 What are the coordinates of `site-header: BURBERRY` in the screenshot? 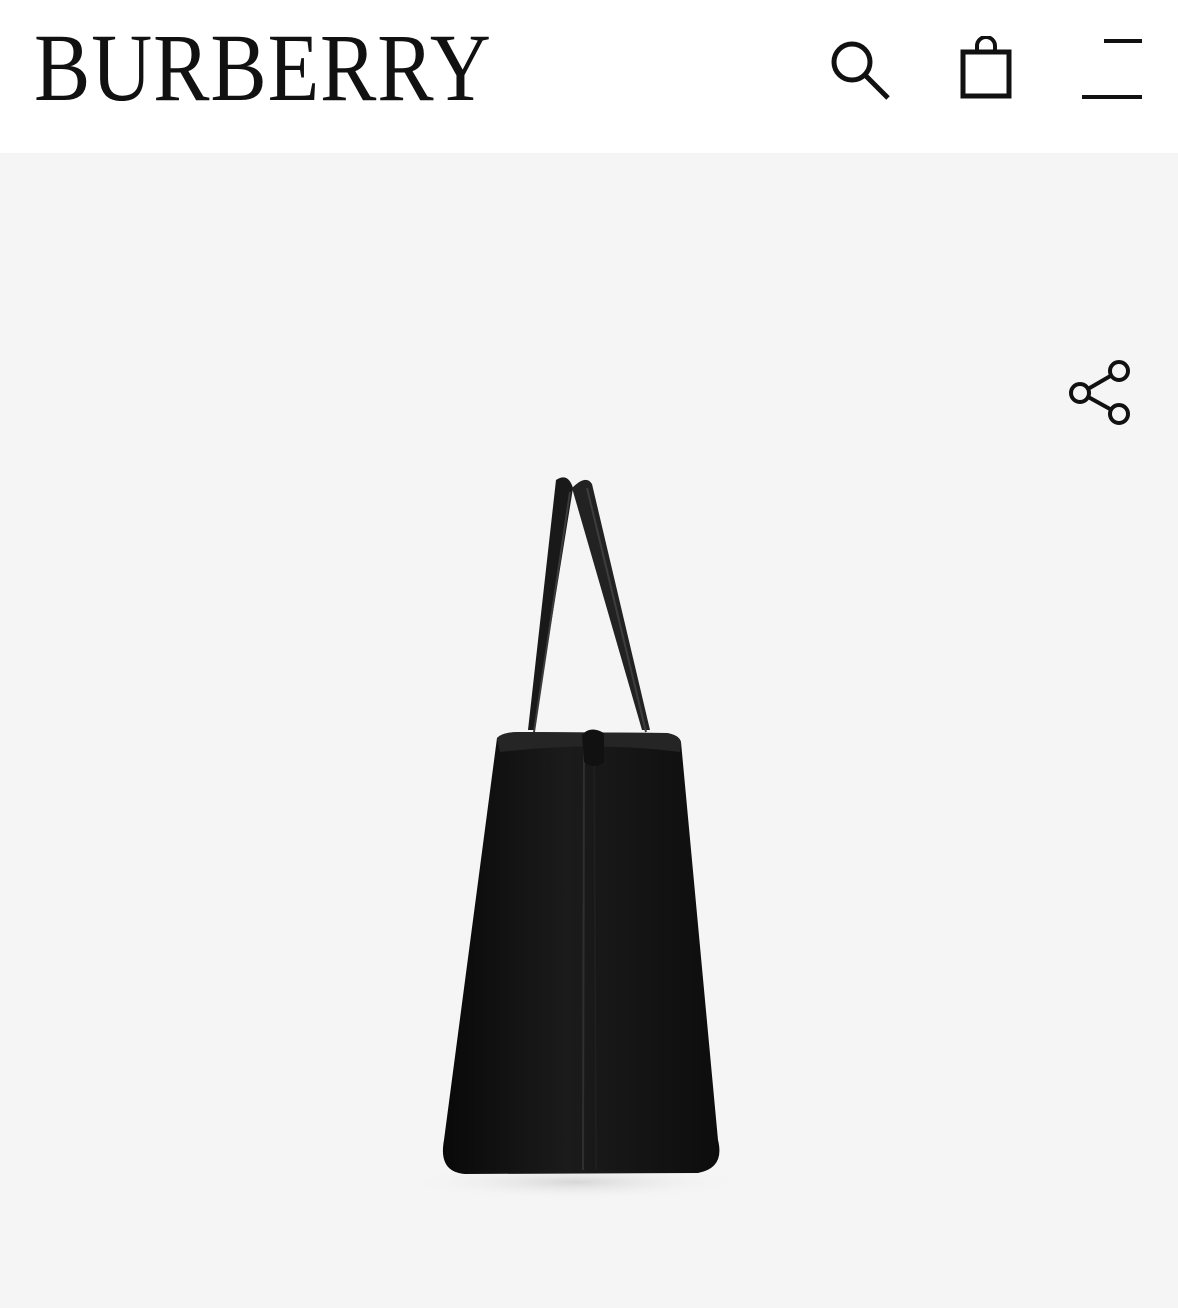 It's located at (589, 76).